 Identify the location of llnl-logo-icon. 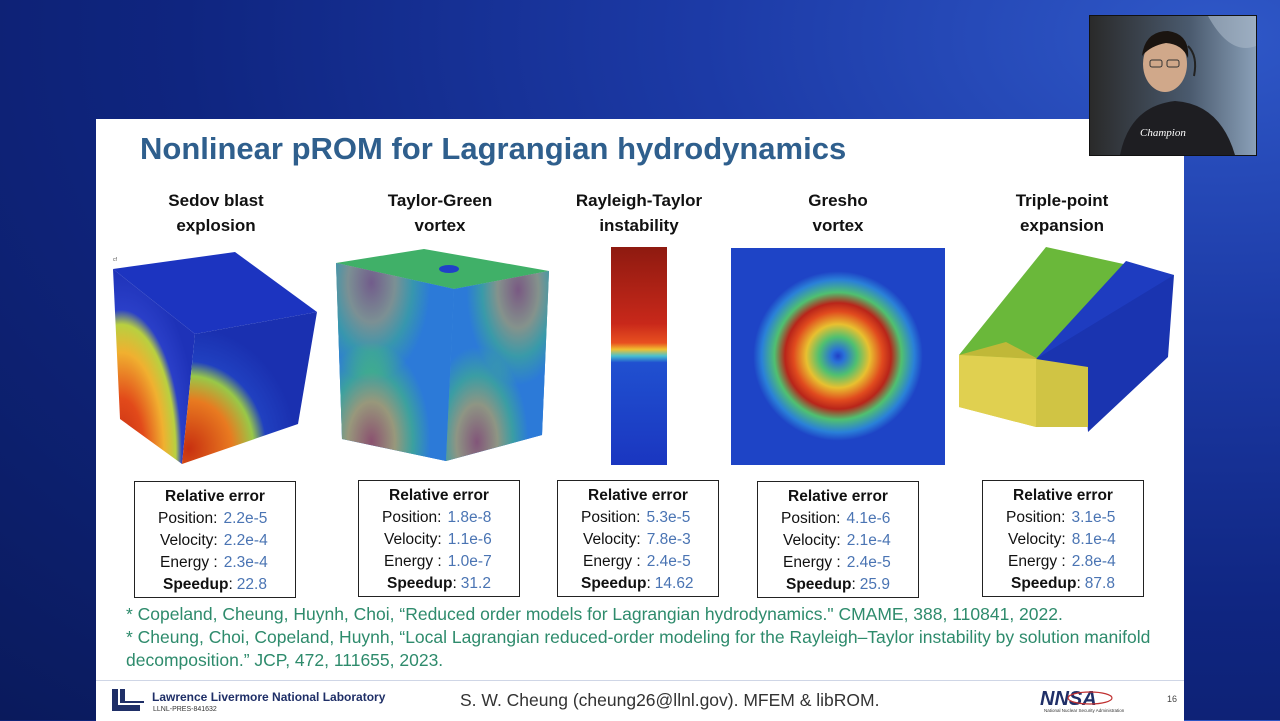
(128, 700).